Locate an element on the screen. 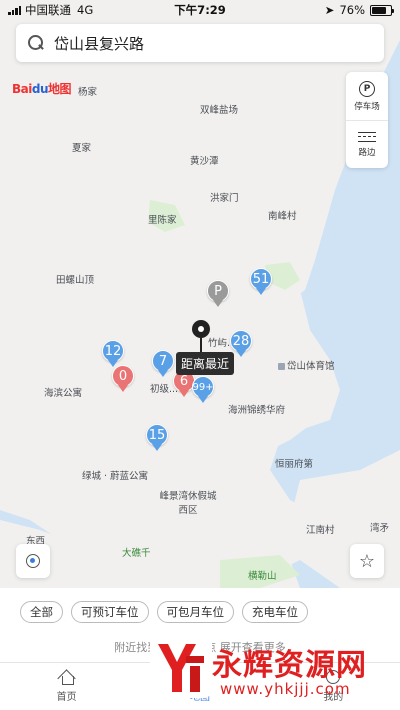 The width and height of the screenshot is (400, 710). locate-button is located at coordinates (33, 561).